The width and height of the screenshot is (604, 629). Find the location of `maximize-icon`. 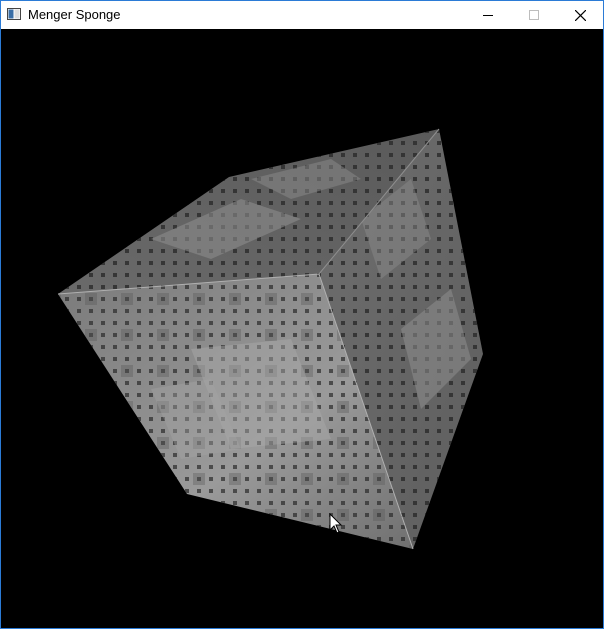

maximize-icon is located at coordinates (534, 15).